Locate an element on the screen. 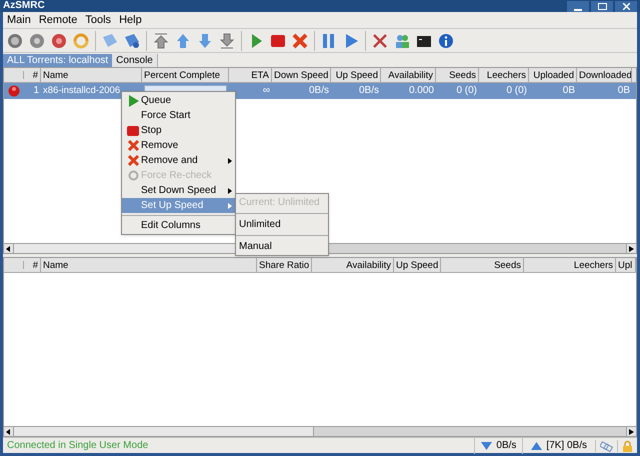 This screenshot has height=456, width=640. scroll-right-icon is located at coordinates (631, 431).